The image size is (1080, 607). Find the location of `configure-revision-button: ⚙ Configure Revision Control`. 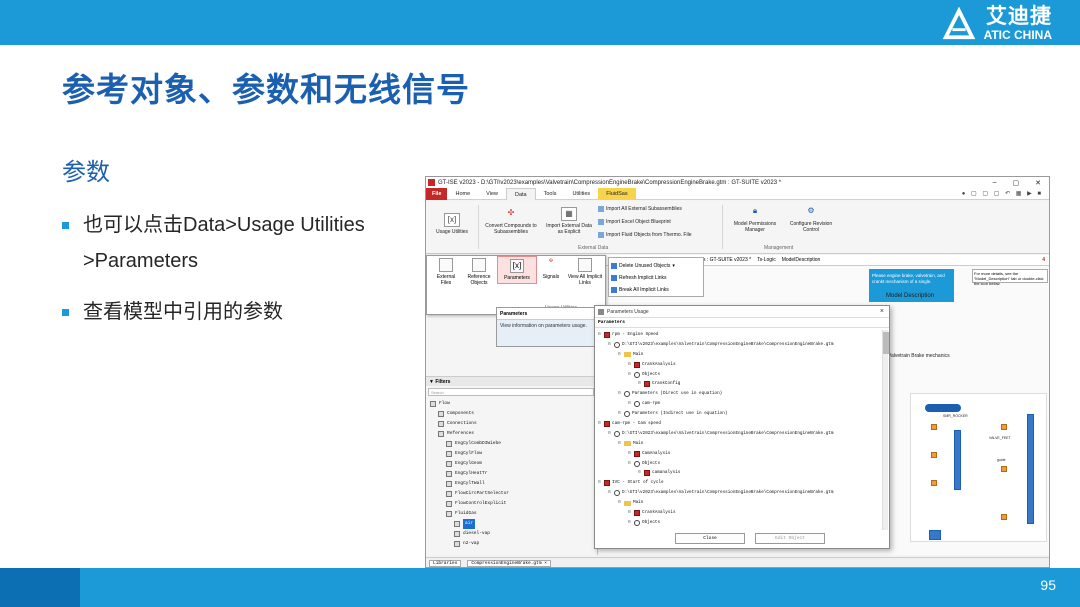

configure-revision-button: ⚙ Configure Revision Control is located at coordinates (811, 219).